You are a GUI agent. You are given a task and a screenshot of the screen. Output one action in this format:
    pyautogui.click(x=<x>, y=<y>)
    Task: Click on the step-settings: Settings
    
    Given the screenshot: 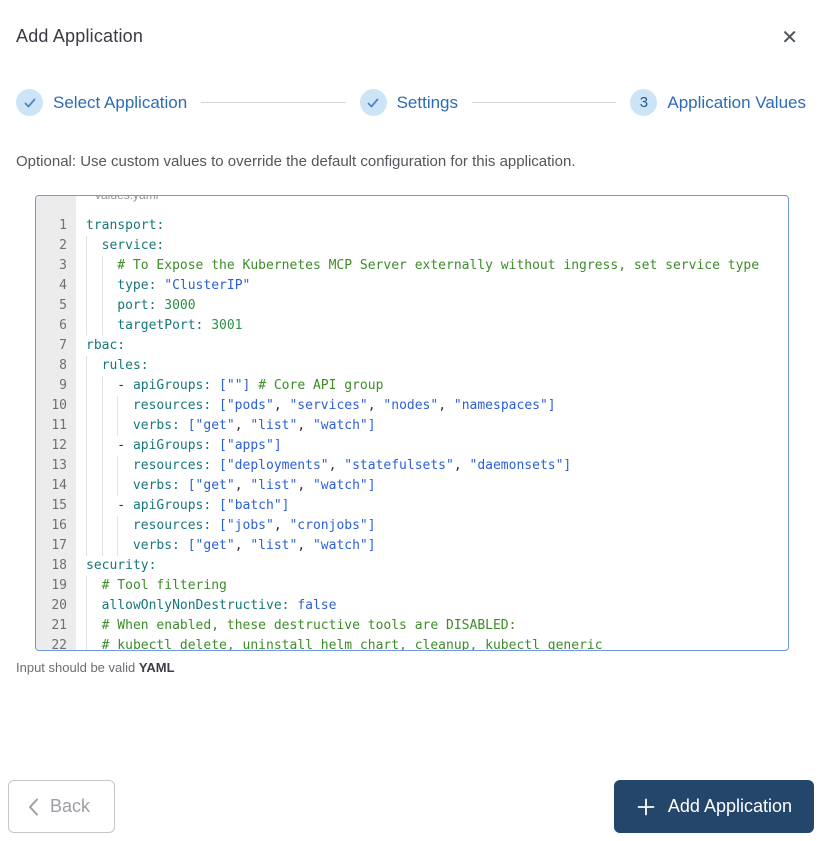 What is the action you would take?
    pyautogui.click(x=408, y=102)
    